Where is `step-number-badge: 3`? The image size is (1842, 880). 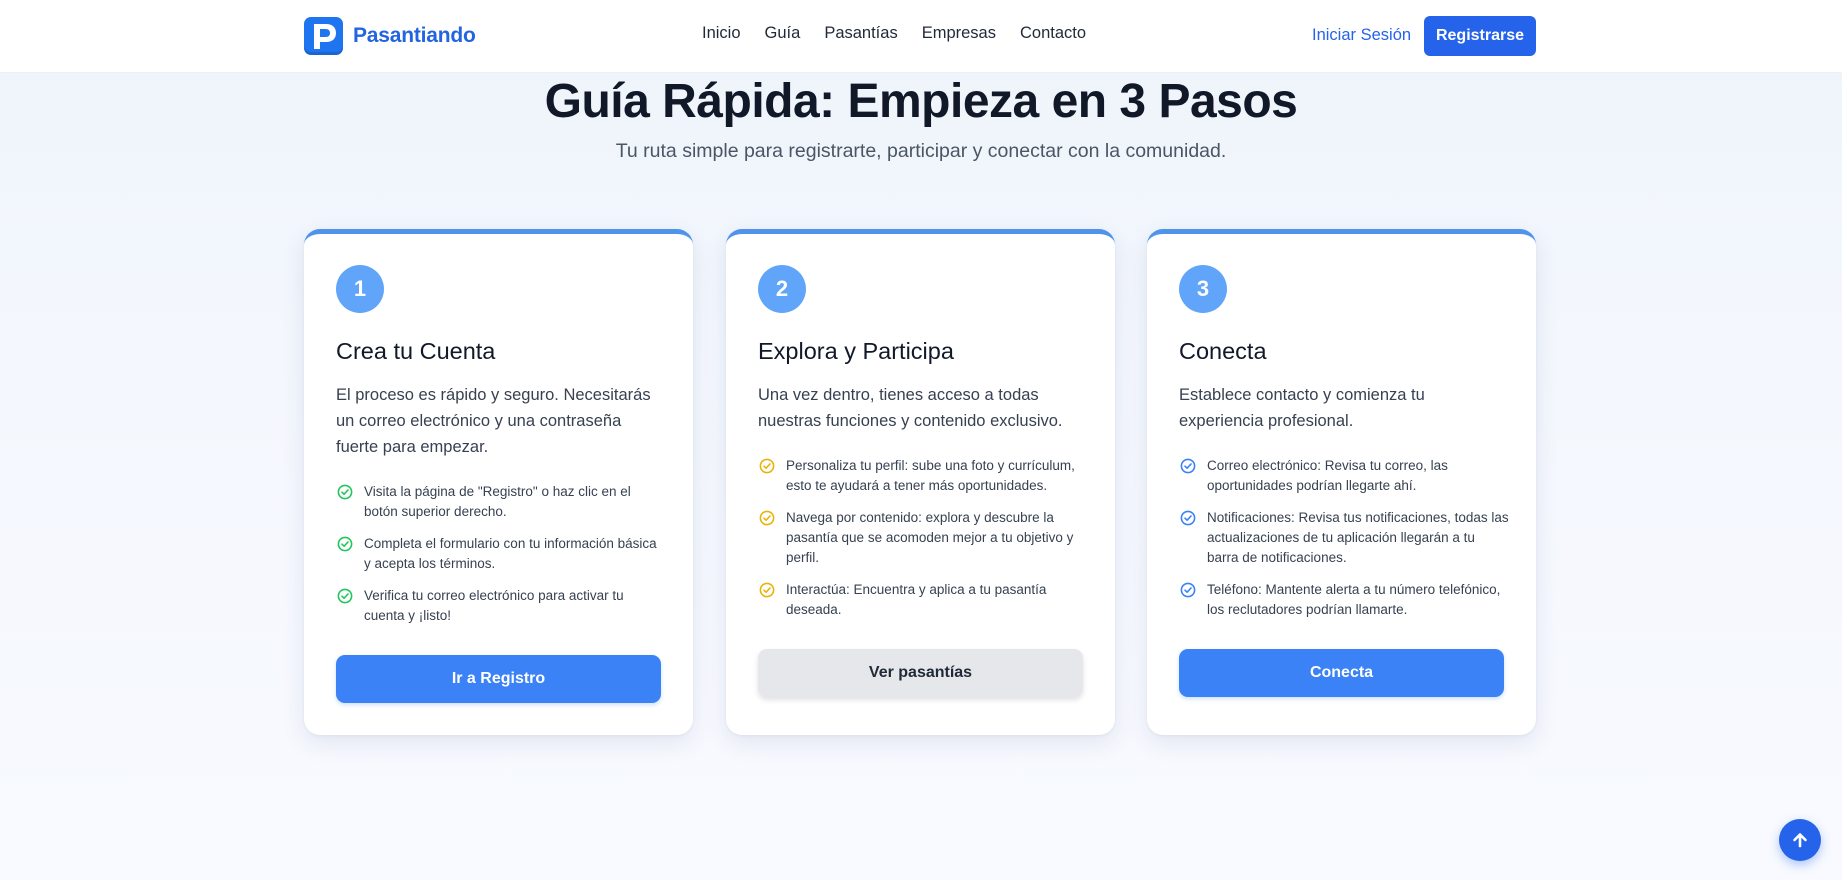
step-number-badge: 3 is located at coordinates (1203, 289).